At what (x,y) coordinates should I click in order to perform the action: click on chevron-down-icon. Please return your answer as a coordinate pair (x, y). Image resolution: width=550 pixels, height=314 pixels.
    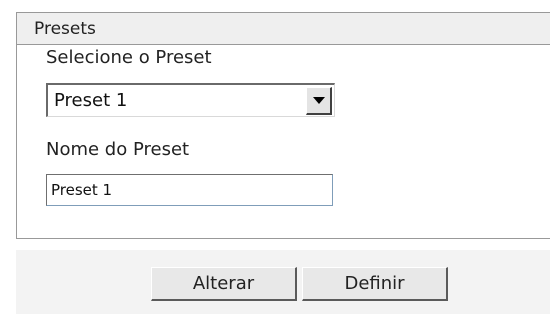
    Looking at the image, I should click on (318, 100).